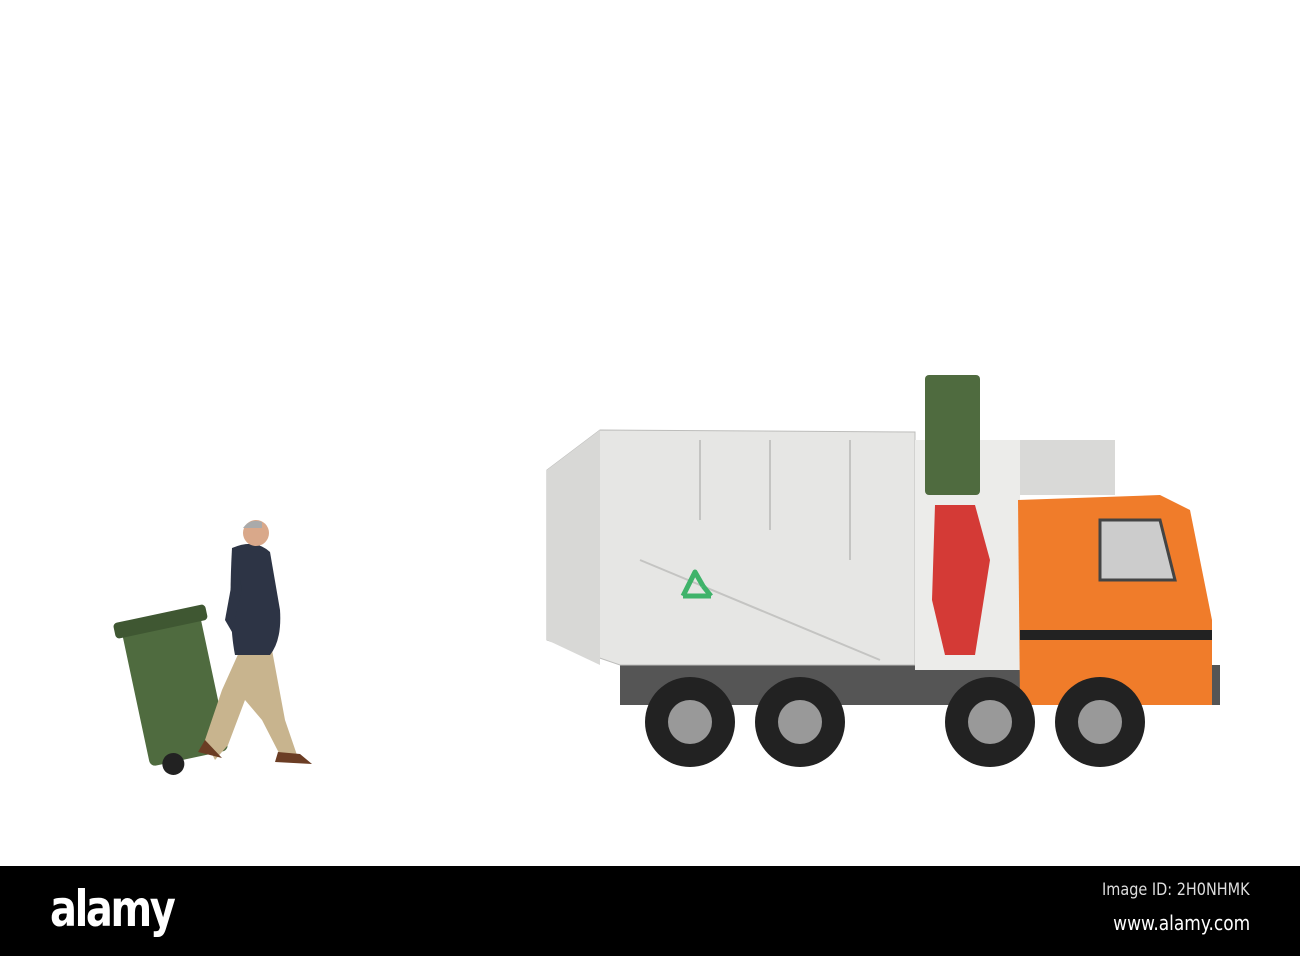 This screenshot has height=956, width=1300. What do you see at coordinates (1181, 923) in the screenshot?
I see `website-link: www.alamy.com` at bounding box center [1181, 923].